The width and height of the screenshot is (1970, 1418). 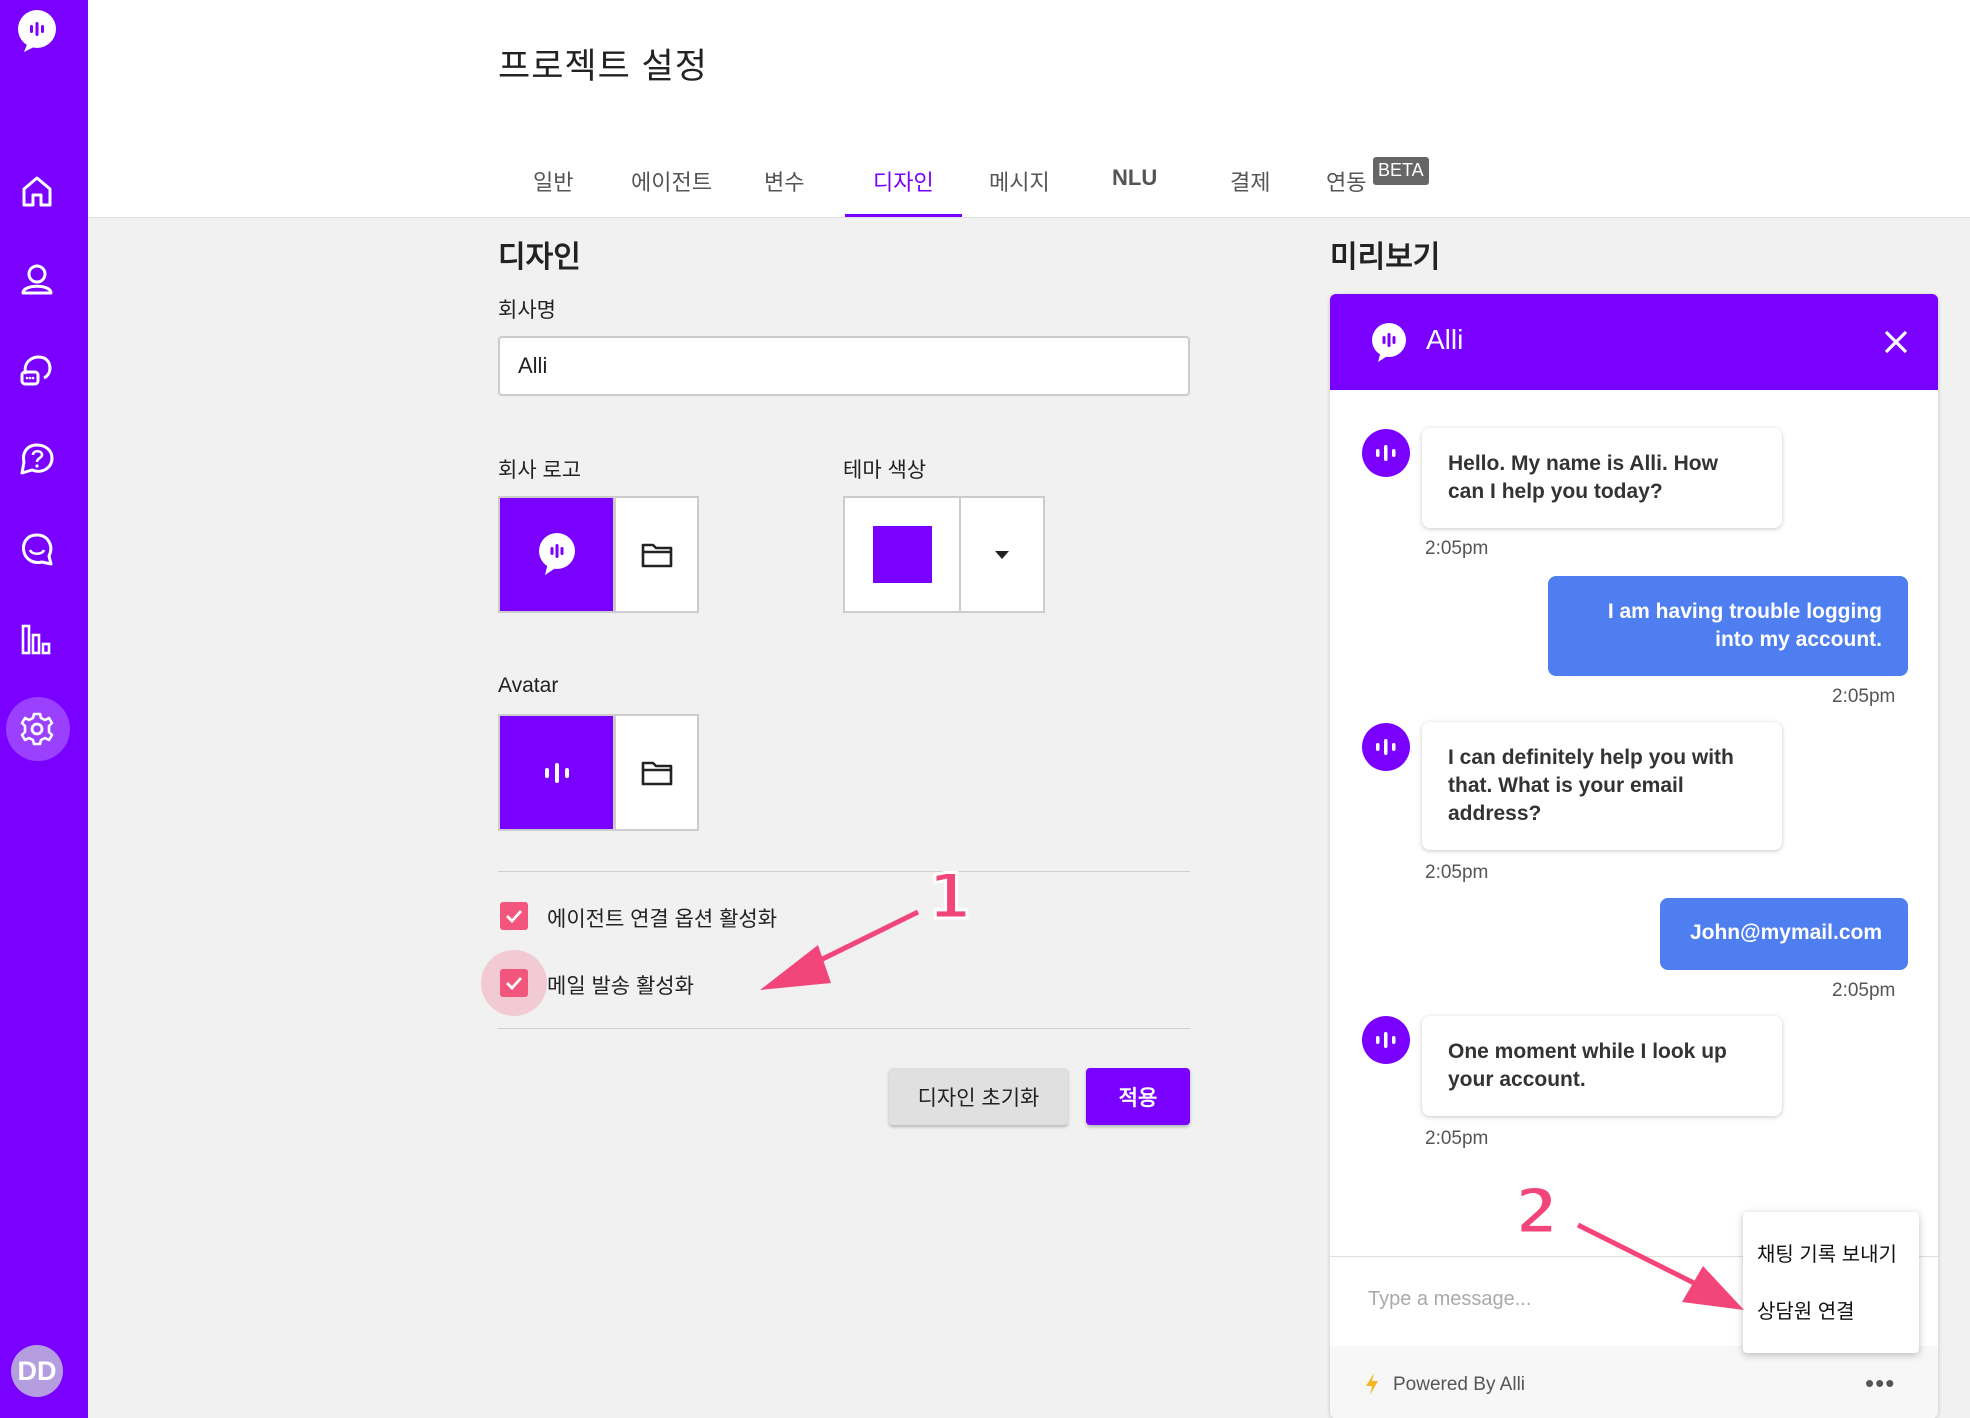 I want to click on message-text: that. What is your email, so click(x=1566, y=785).